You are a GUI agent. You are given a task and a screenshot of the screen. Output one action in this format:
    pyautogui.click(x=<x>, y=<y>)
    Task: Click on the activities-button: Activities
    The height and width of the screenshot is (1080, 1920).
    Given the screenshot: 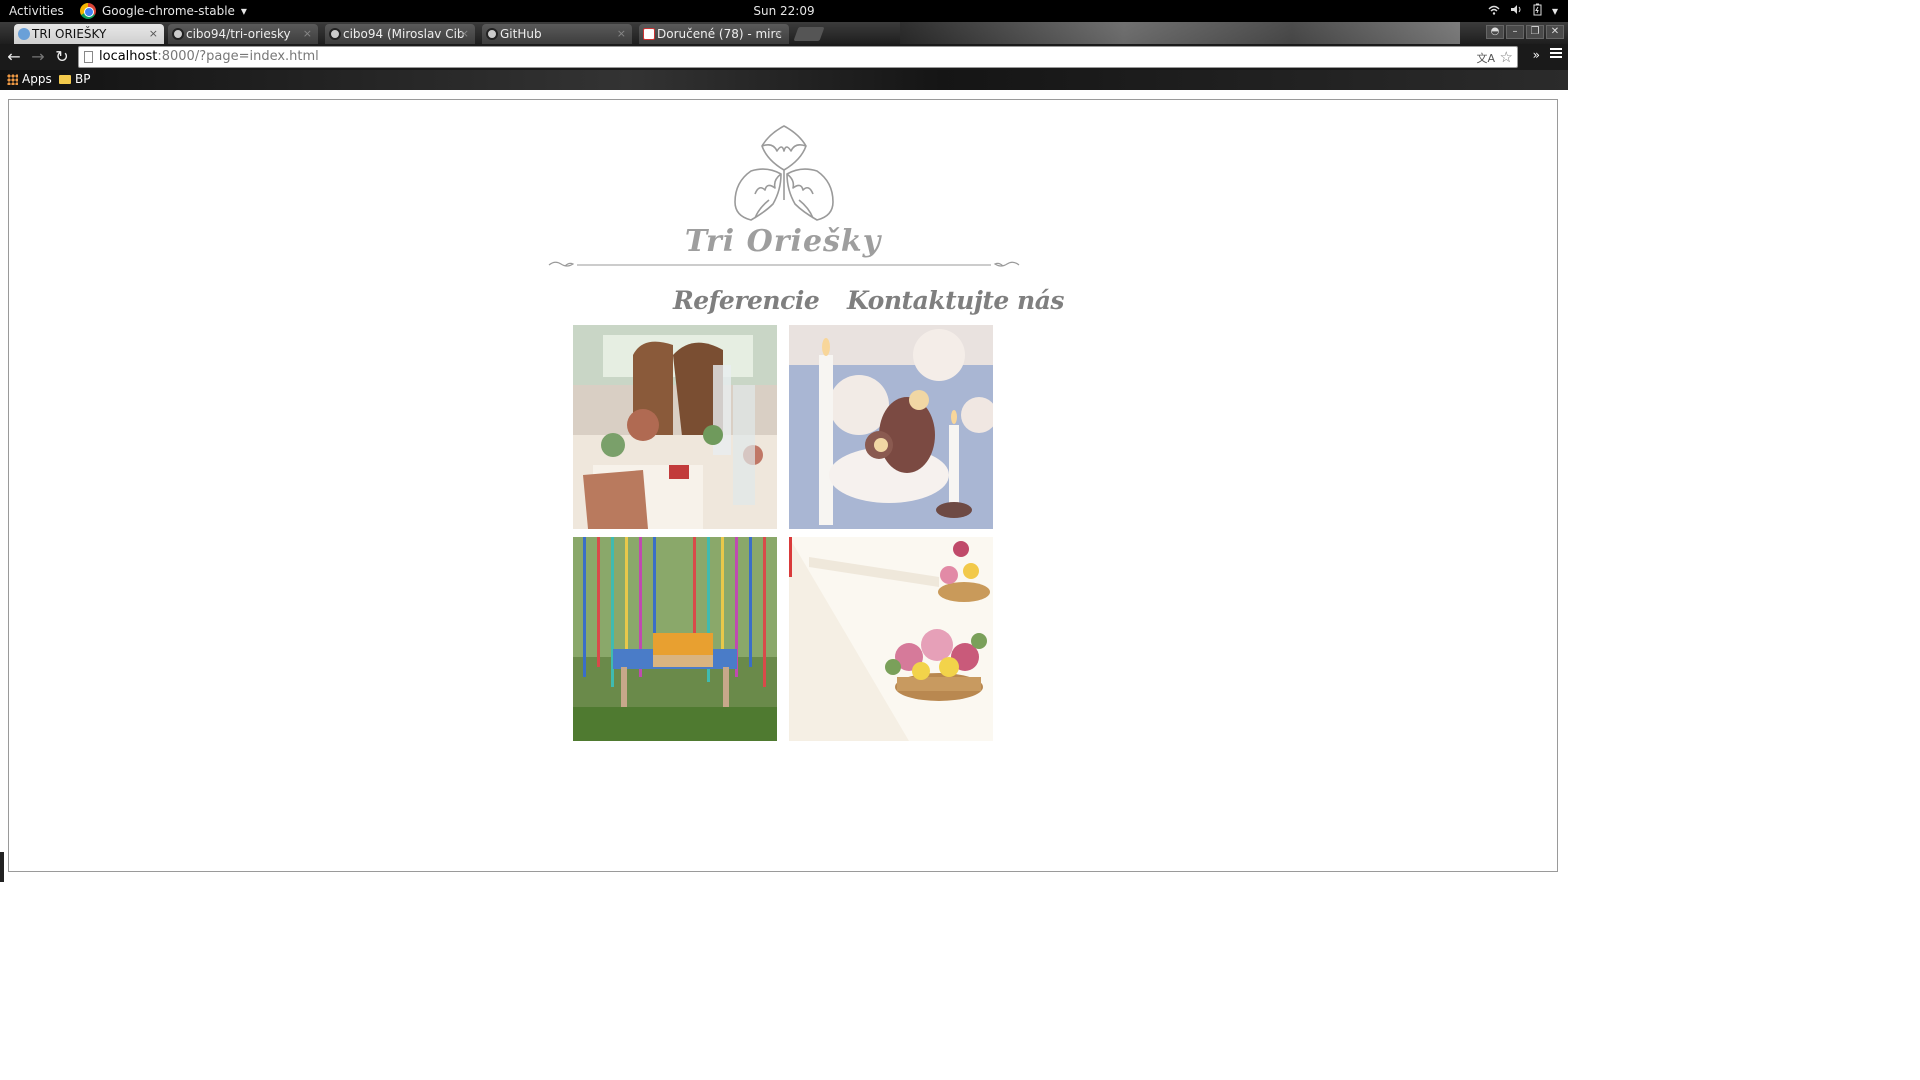 What is the action you would take?
    pyautogui.click(x=36, y=11)
    